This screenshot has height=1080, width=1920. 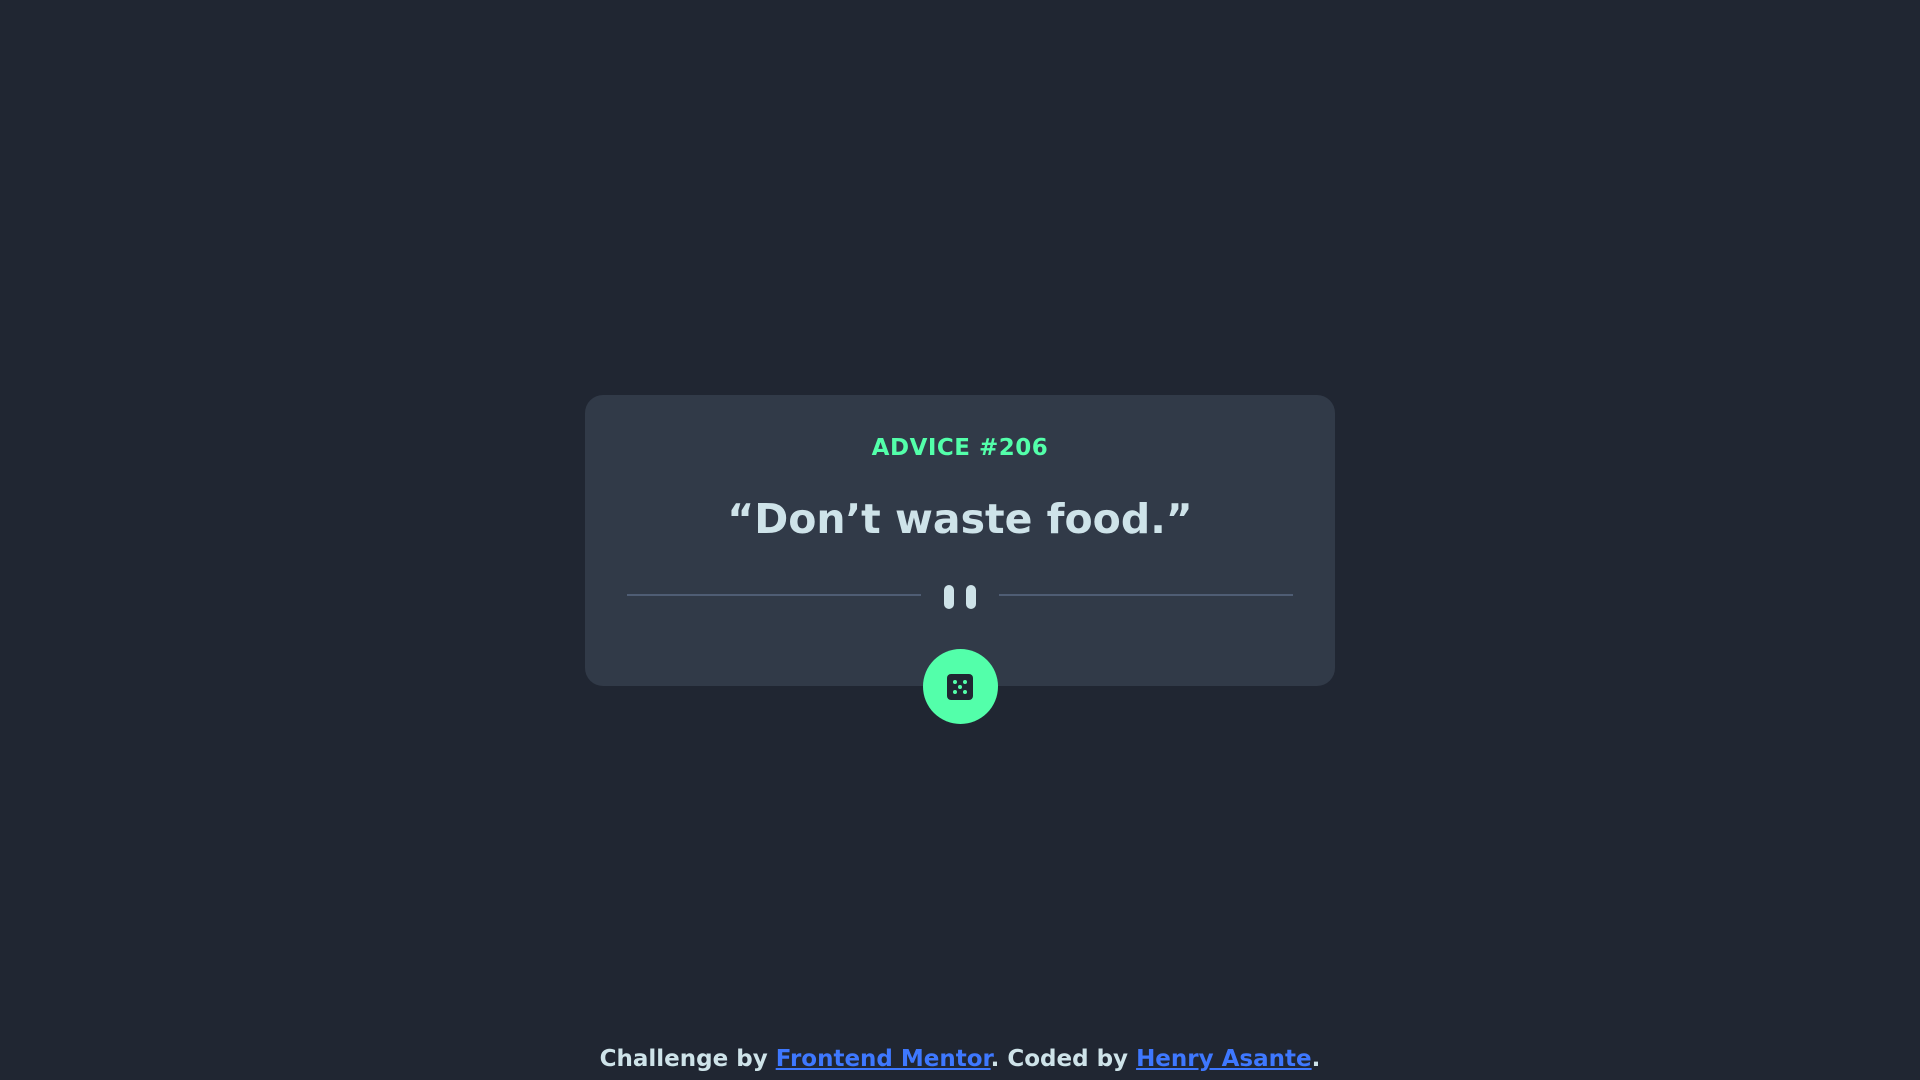 I want to click on dice-icon, so click(x=960, y=686).